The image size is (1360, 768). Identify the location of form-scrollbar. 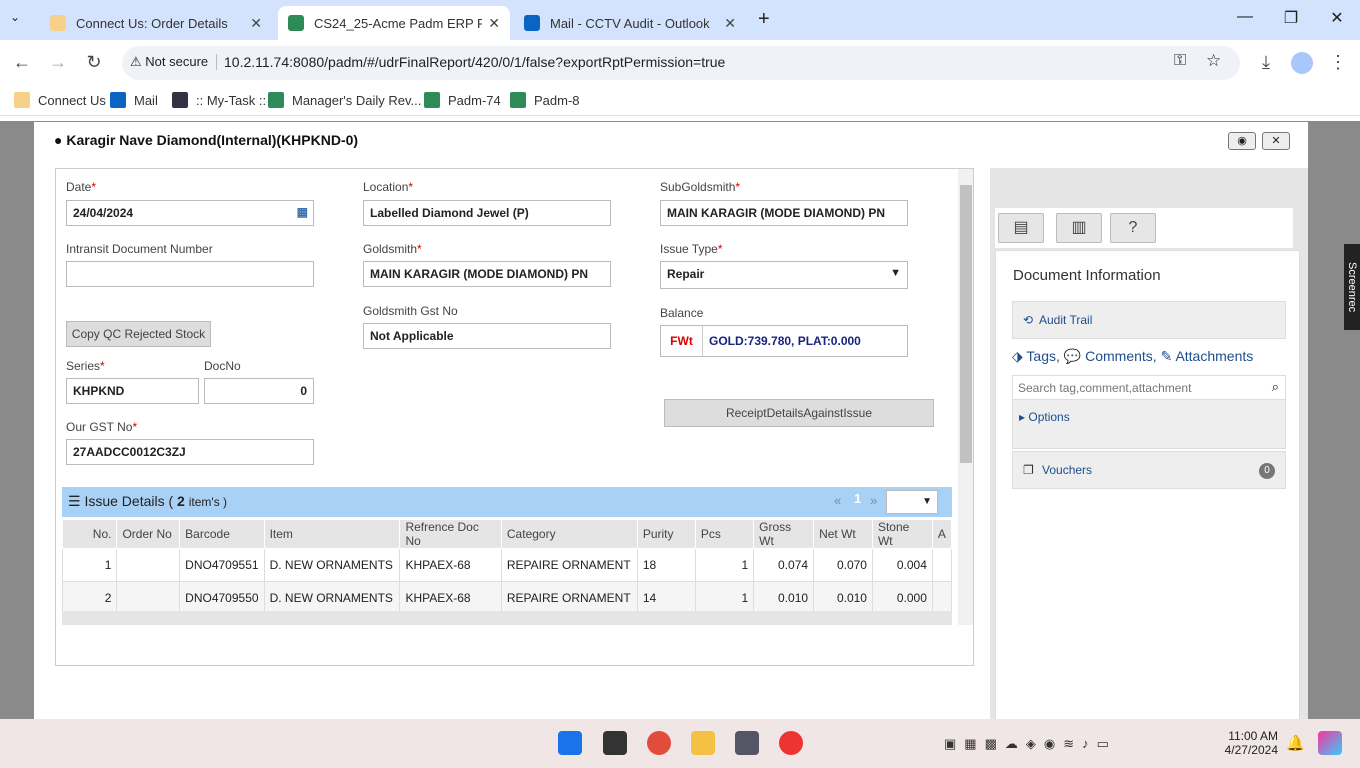
(965, 397).